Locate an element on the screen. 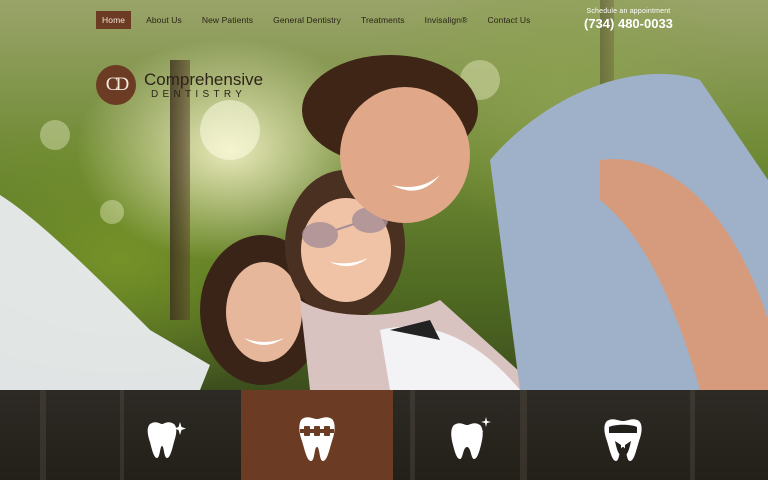 This screenshot has width=768, height=480. nav-home: Home is located at coordinates (114, 20).